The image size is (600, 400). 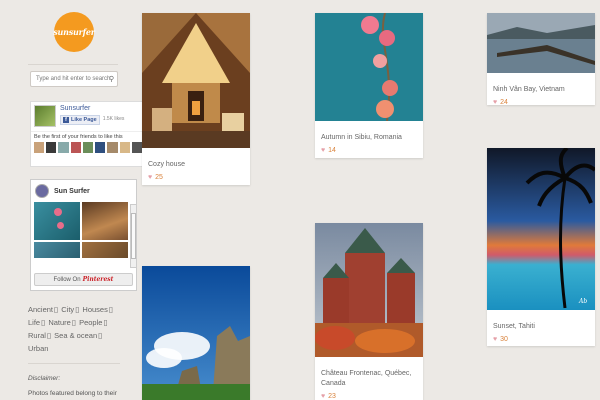 I want to click on tag-link: Ancient, so click(x=40, y=309).